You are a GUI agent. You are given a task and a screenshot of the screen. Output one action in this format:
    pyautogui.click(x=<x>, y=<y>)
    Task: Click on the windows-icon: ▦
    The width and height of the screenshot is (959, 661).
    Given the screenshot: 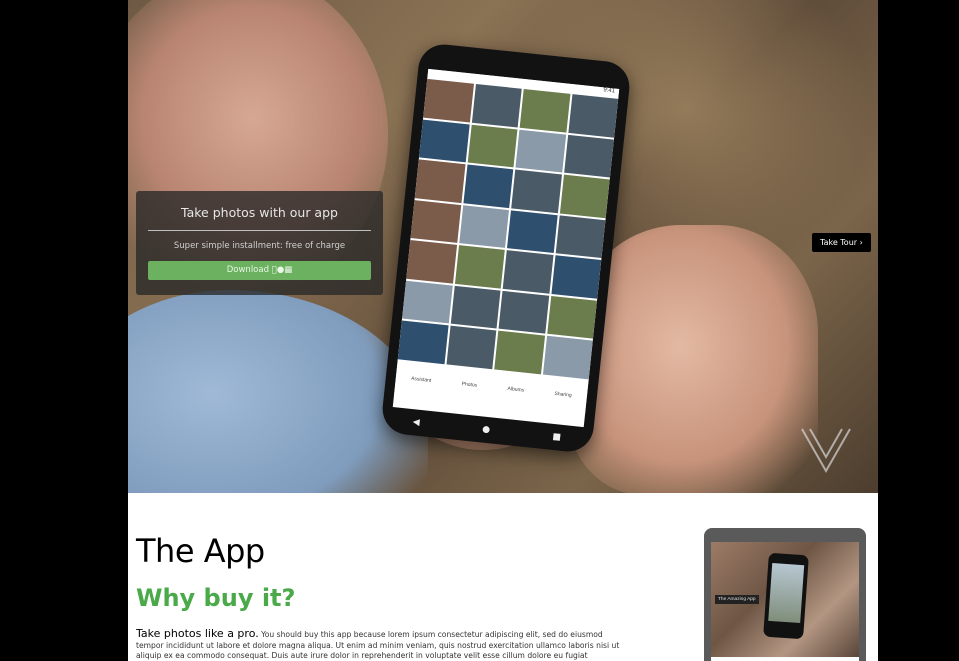 What is the action you would take?
    pyautogui.click(x=286, y=270)
    